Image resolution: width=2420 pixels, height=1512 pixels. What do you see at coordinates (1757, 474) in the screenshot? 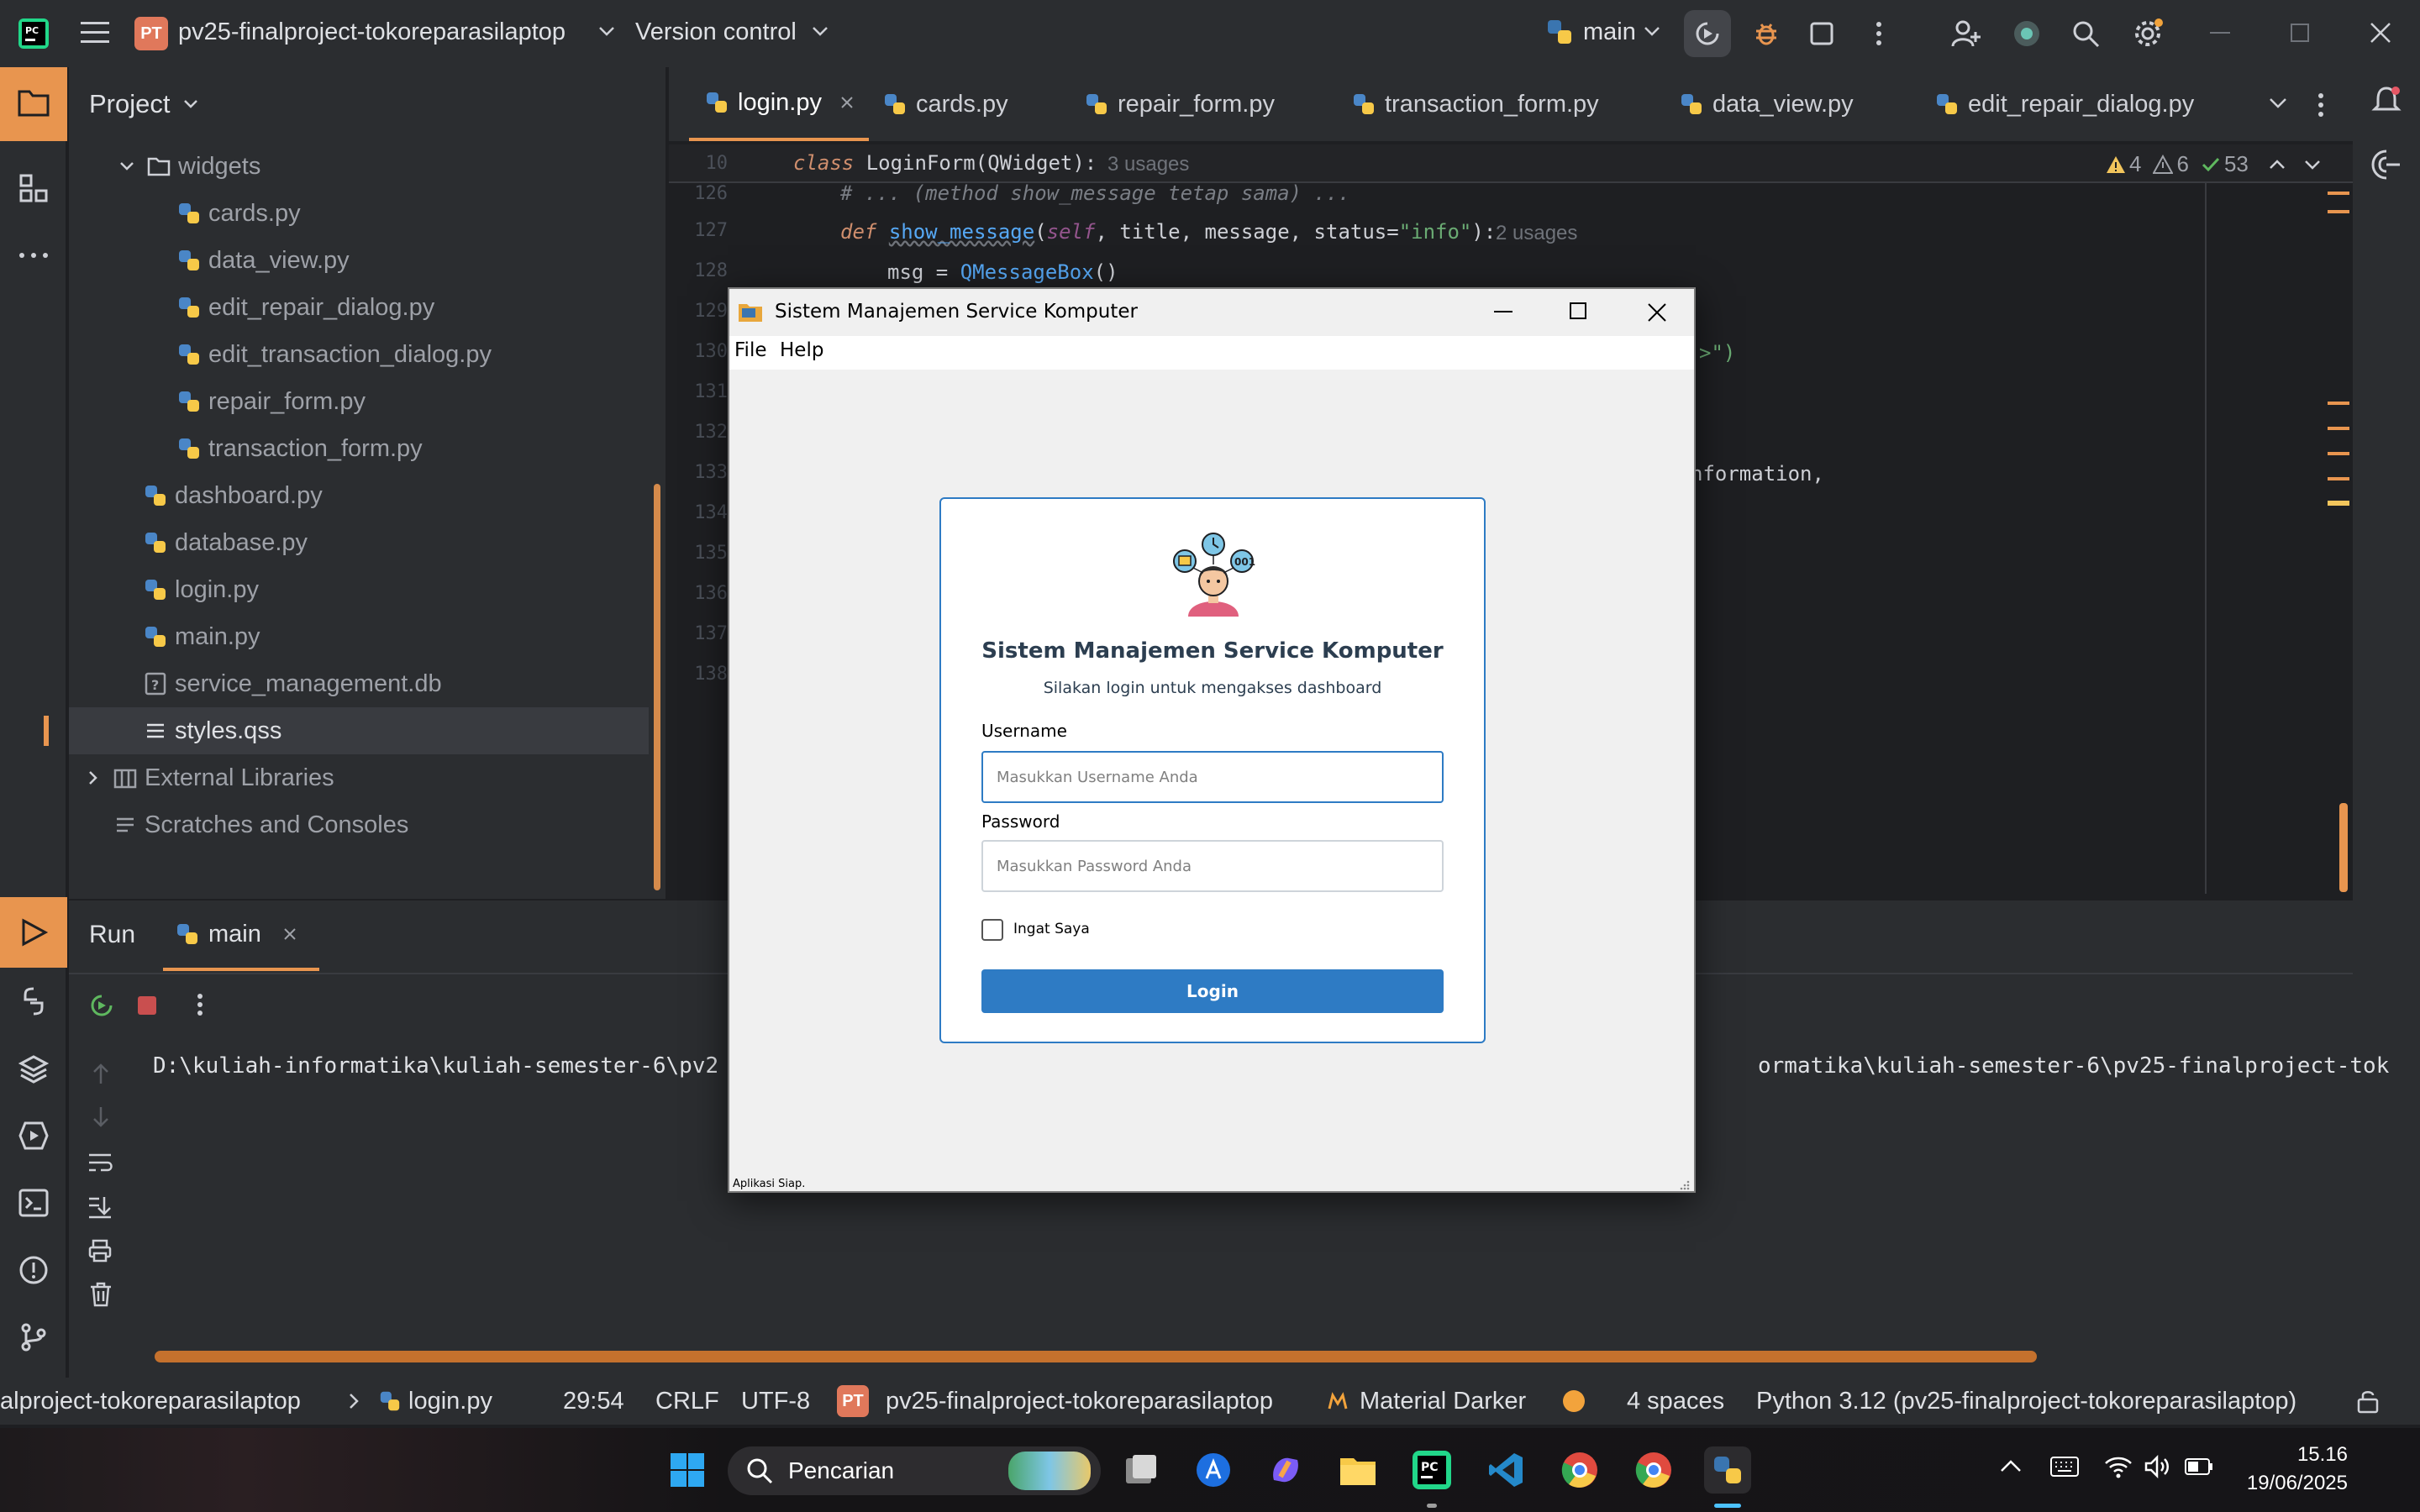
I see `code-line-fragment: nformation,` at bounding box center [1757, 474].